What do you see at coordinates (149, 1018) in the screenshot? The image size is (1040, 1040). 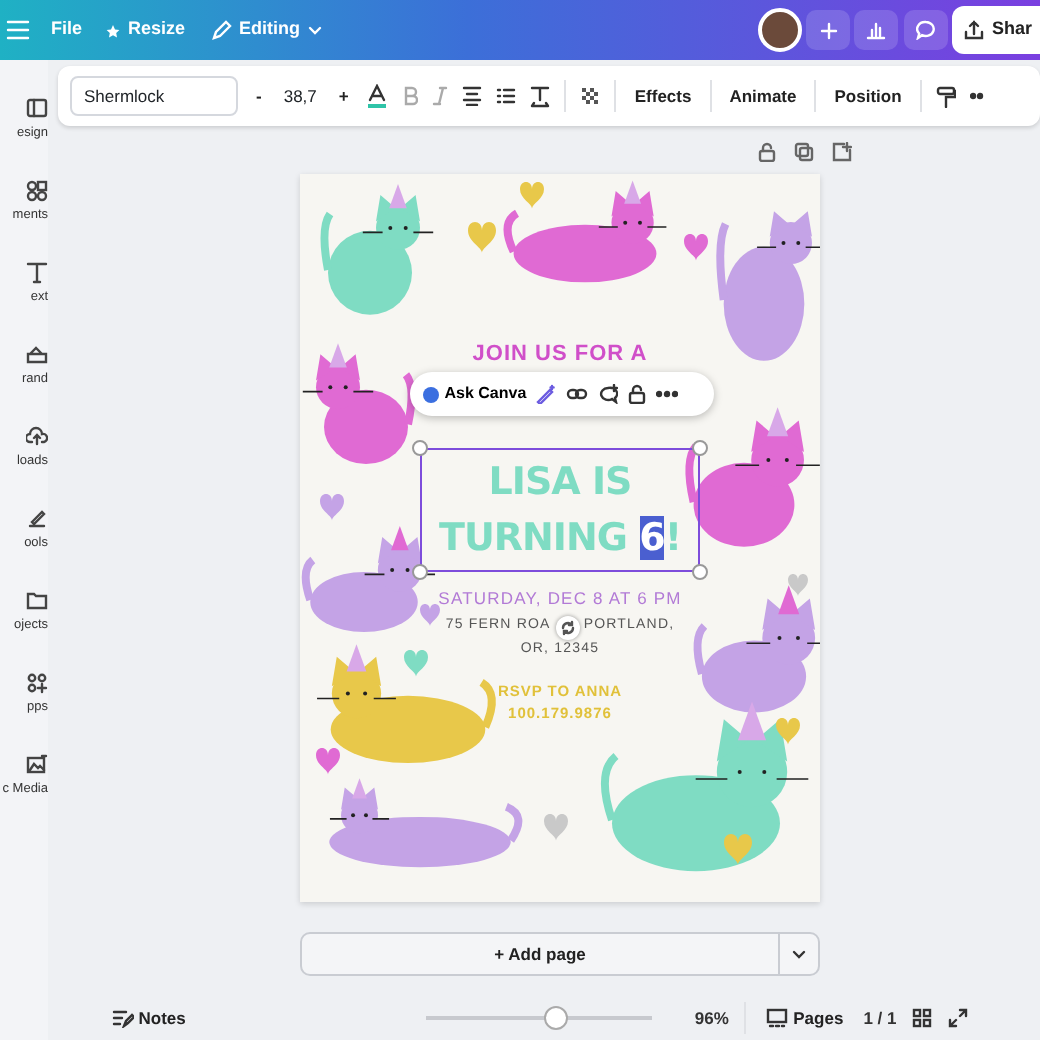 I see `notes-button: Notes` at bounding box center [149, 1018].